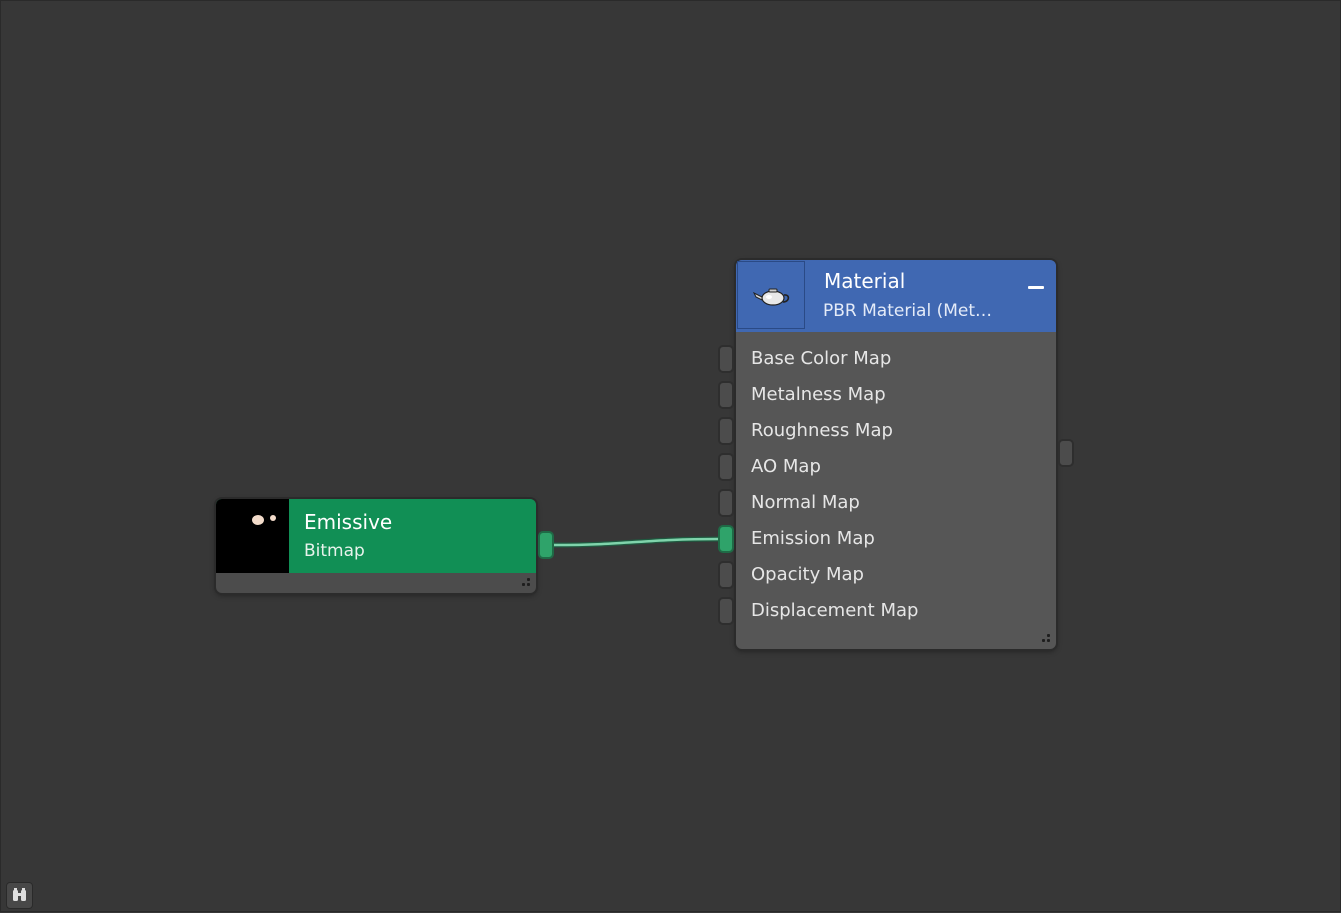  I want to click on connection-wire, so click(637, 542).